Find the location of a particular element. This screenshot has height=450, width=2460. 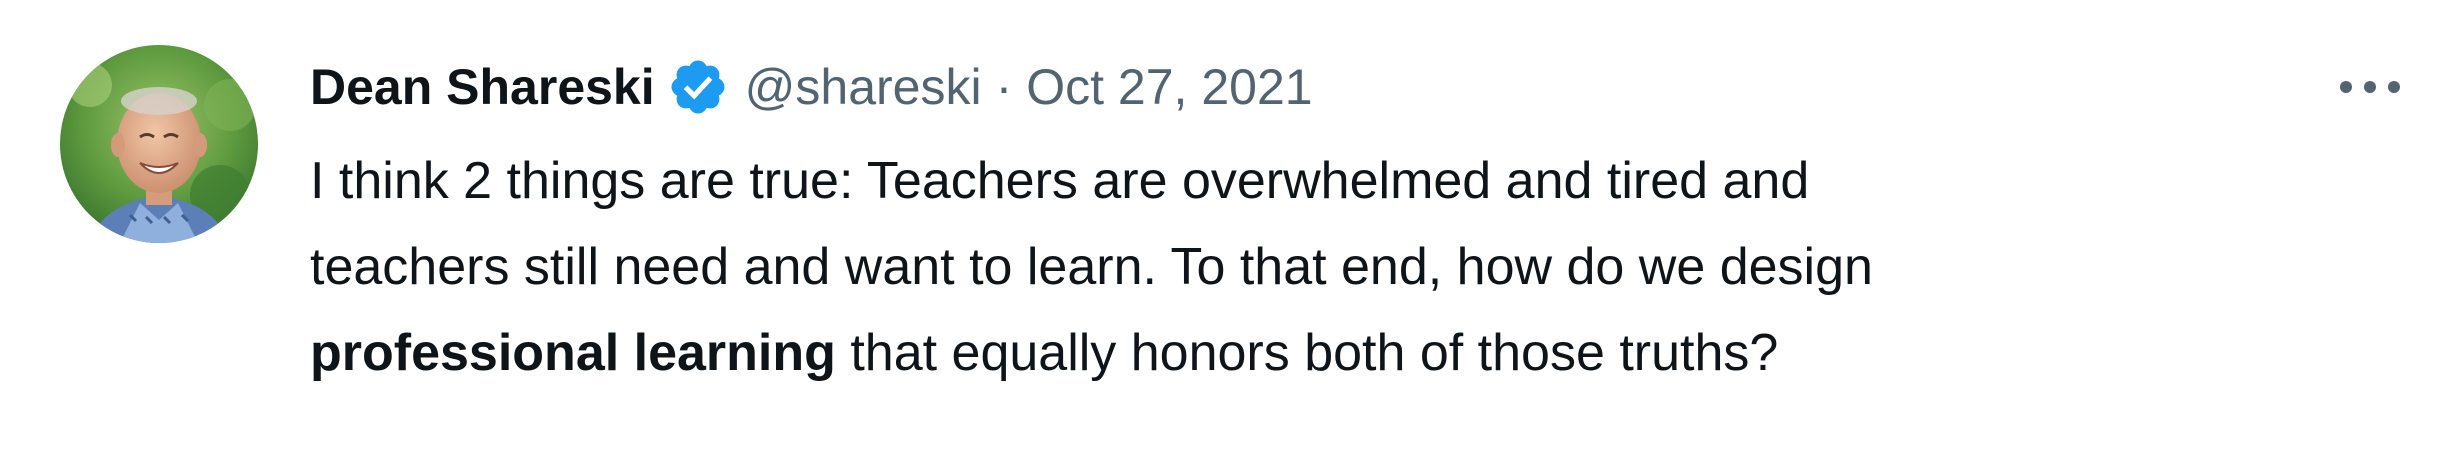

tweet-timestamp: Oct 27, 2021 is located at coordinates (1169, 87).